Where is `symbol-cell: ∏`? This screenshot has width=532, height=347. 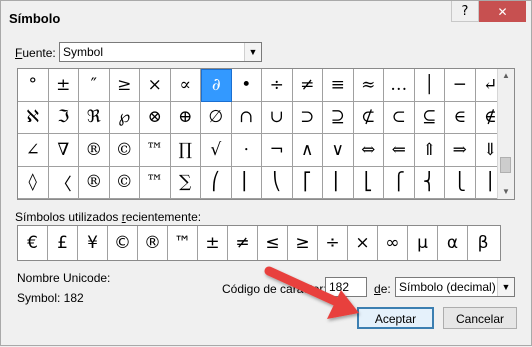 symbol-cell: ∏ is located at coordinates (185, 150).